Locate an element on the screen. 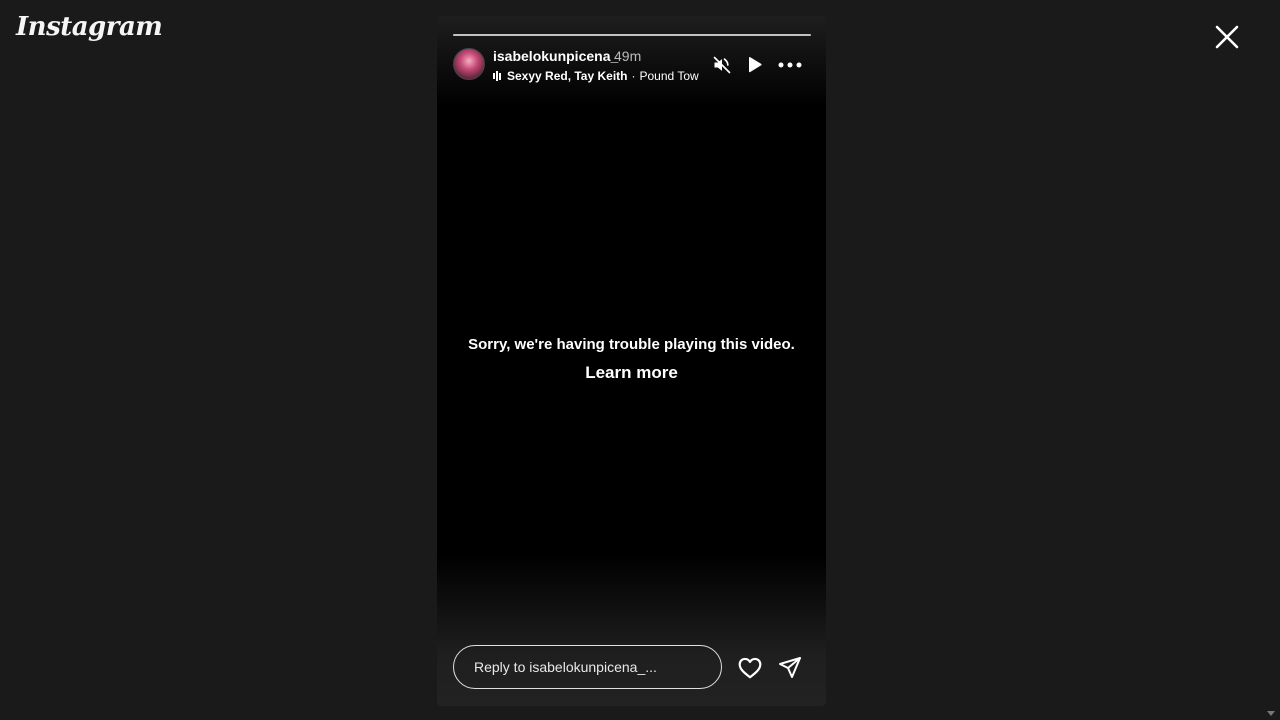 The height and width of the screenshot is (720, 1280). speaker-muted-icon is located at coordinates (722, 65).